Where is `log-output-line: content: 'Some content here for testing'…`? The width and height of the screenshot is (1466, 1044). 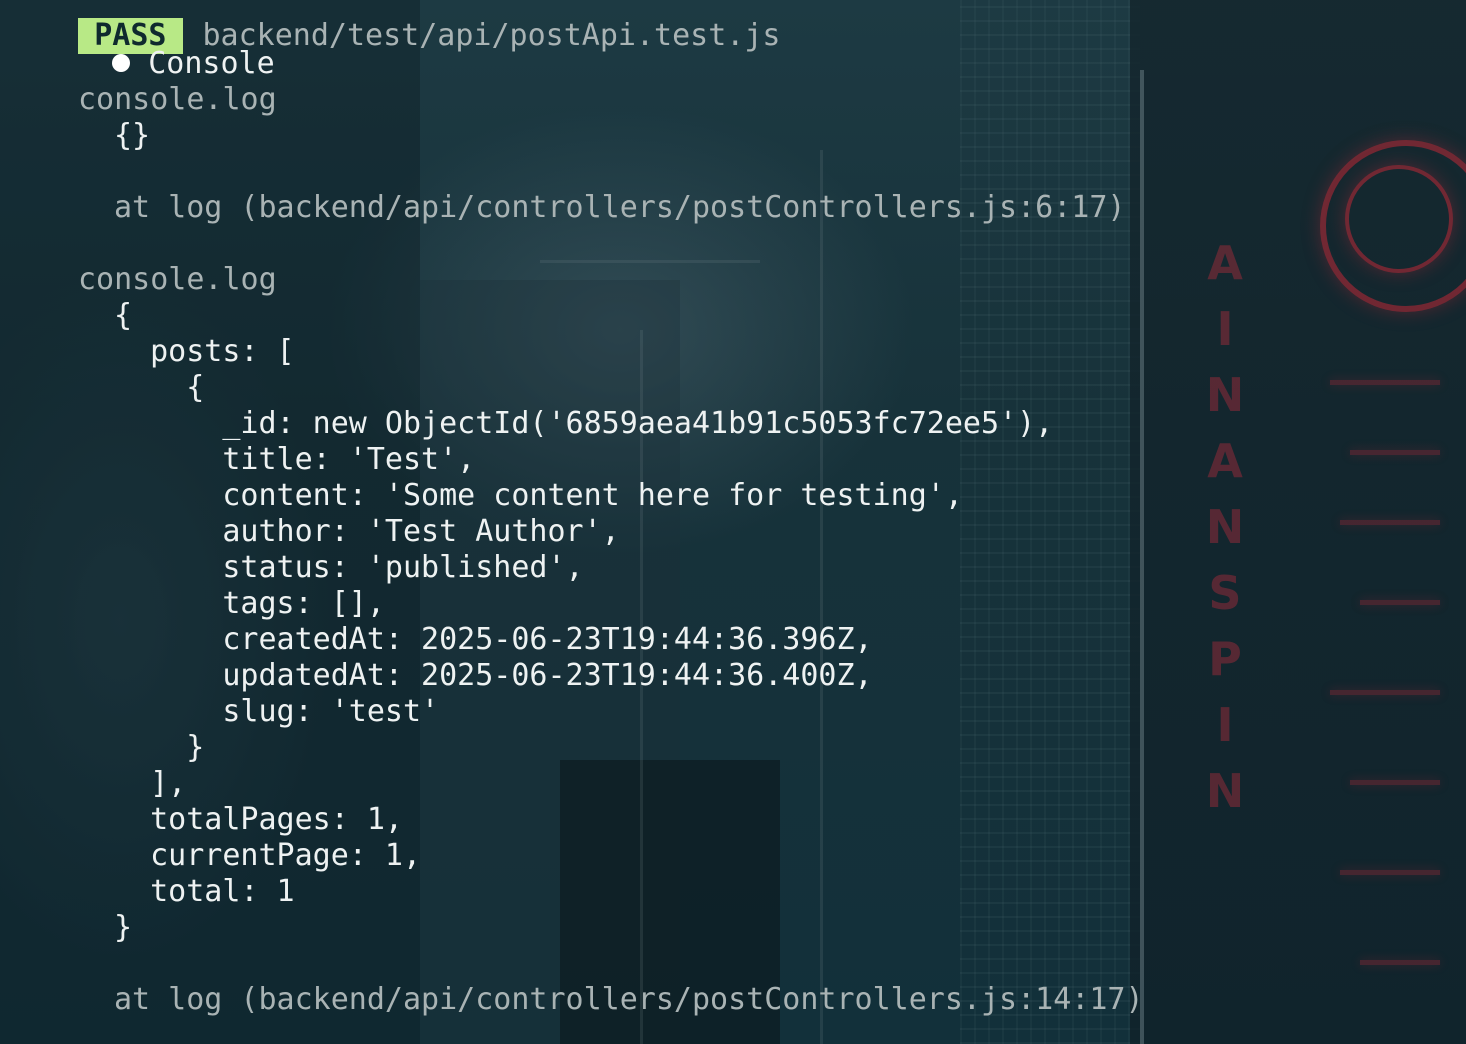 log-output-line: content: 'Some content here for testing'… is located at coordinates (538, 495).